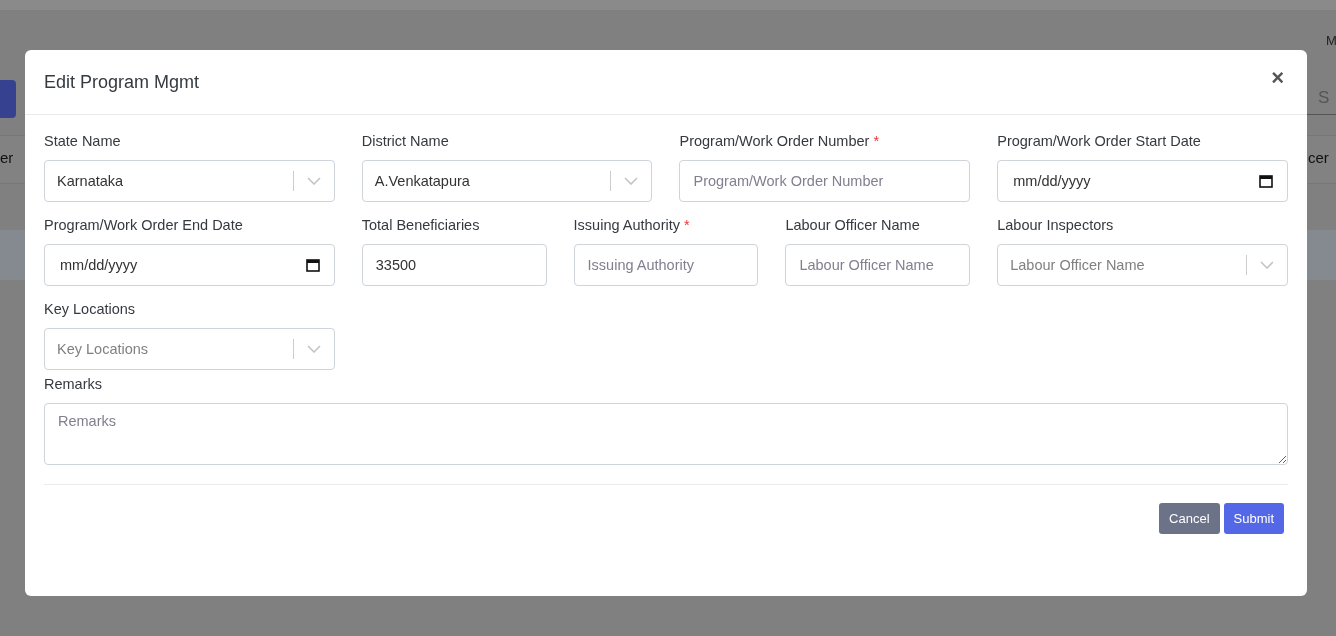  I want to click on select-field: A.Venkatapura, so click(507, 181).